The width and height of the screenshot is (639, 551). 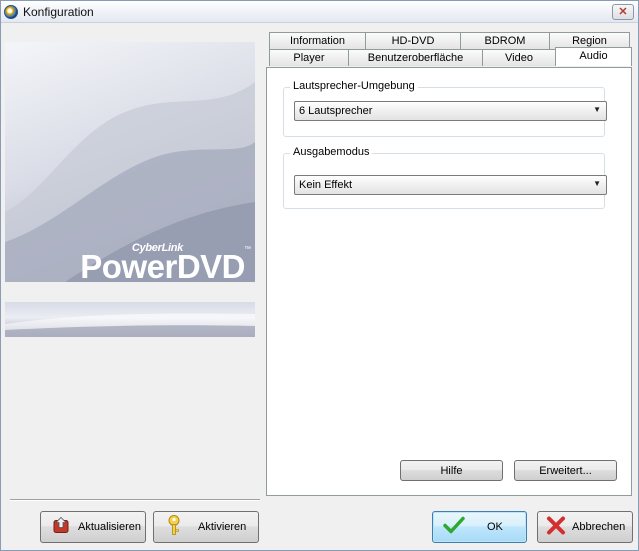 What do you see at coordinates (247, 249) in the screenshot?
I see `trademark-symbol: ™` at bounding box center [247, 249].